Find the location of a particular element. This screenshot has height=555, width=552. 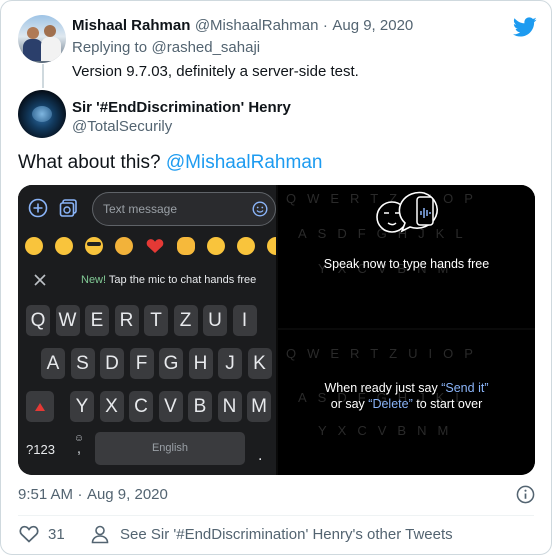

emoji-smile-icon is located at coordinates (64, 246).